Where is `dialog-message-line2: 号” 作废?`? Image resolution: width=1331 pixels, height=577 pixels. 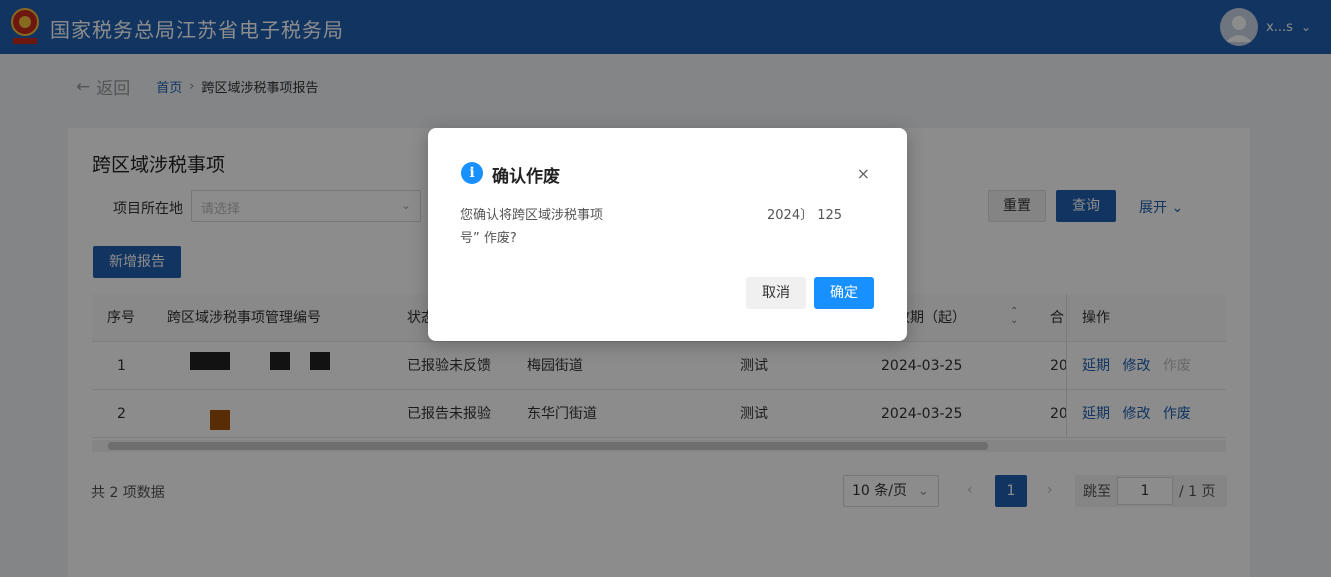 dialog-message-line2: 号” 作废? is located at coordinates (488, 238).